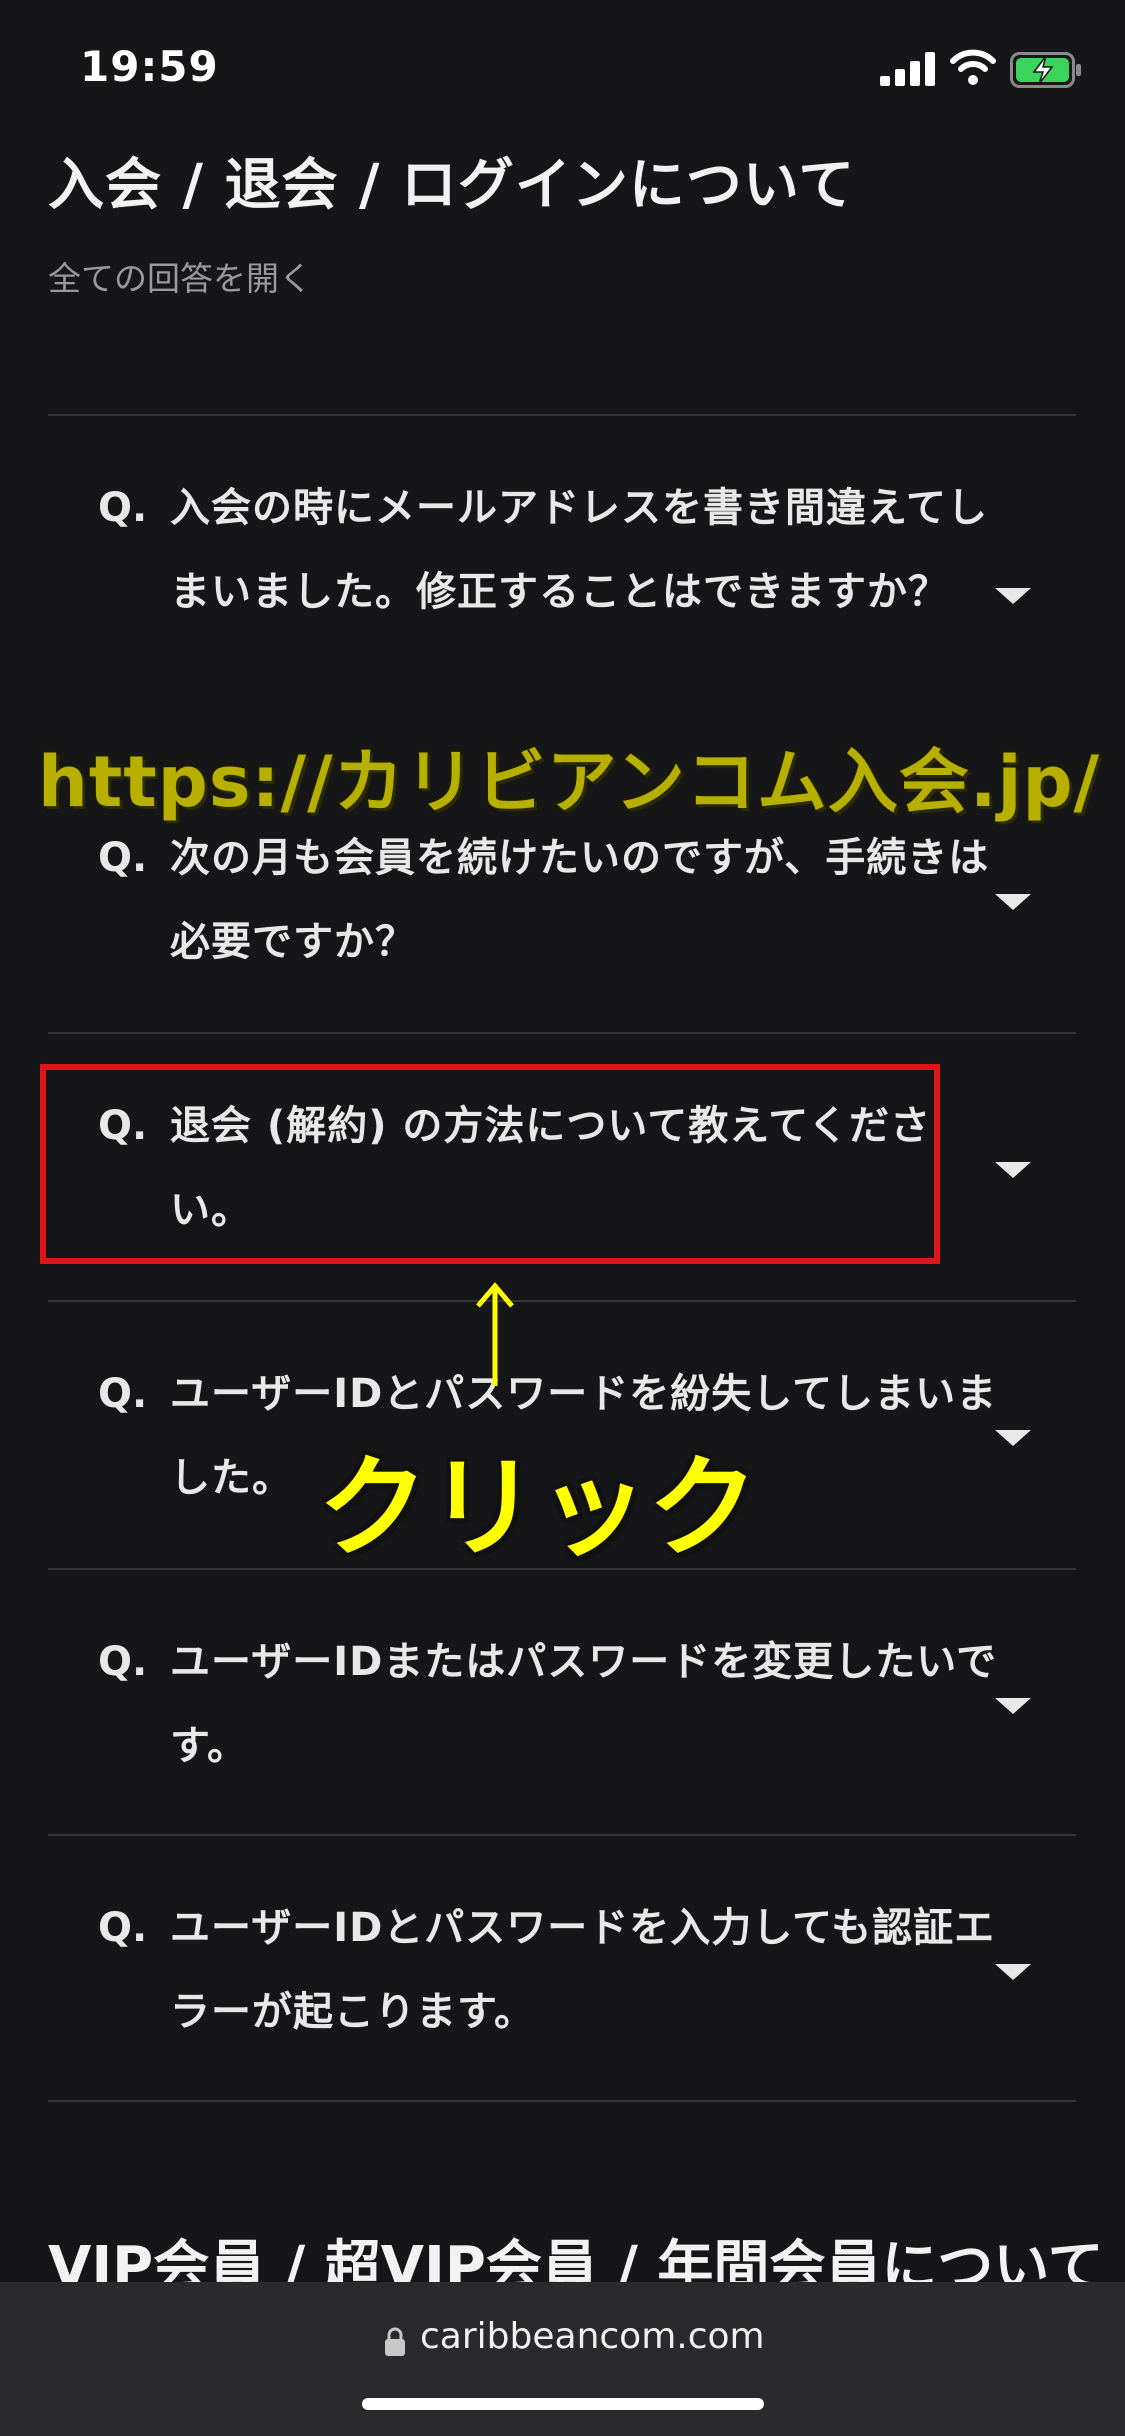  What do you see at coordinates (563, 2404) in the screenshot?
I see `home-indicator` at bounding box center [563, 2404].